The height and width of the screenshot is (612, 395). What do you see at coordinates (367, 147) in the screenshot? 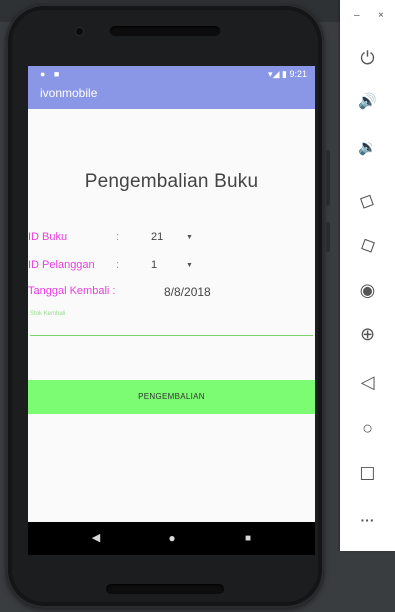
I see `volume-down-icon: 🔉` at bounding box center [367, 147].